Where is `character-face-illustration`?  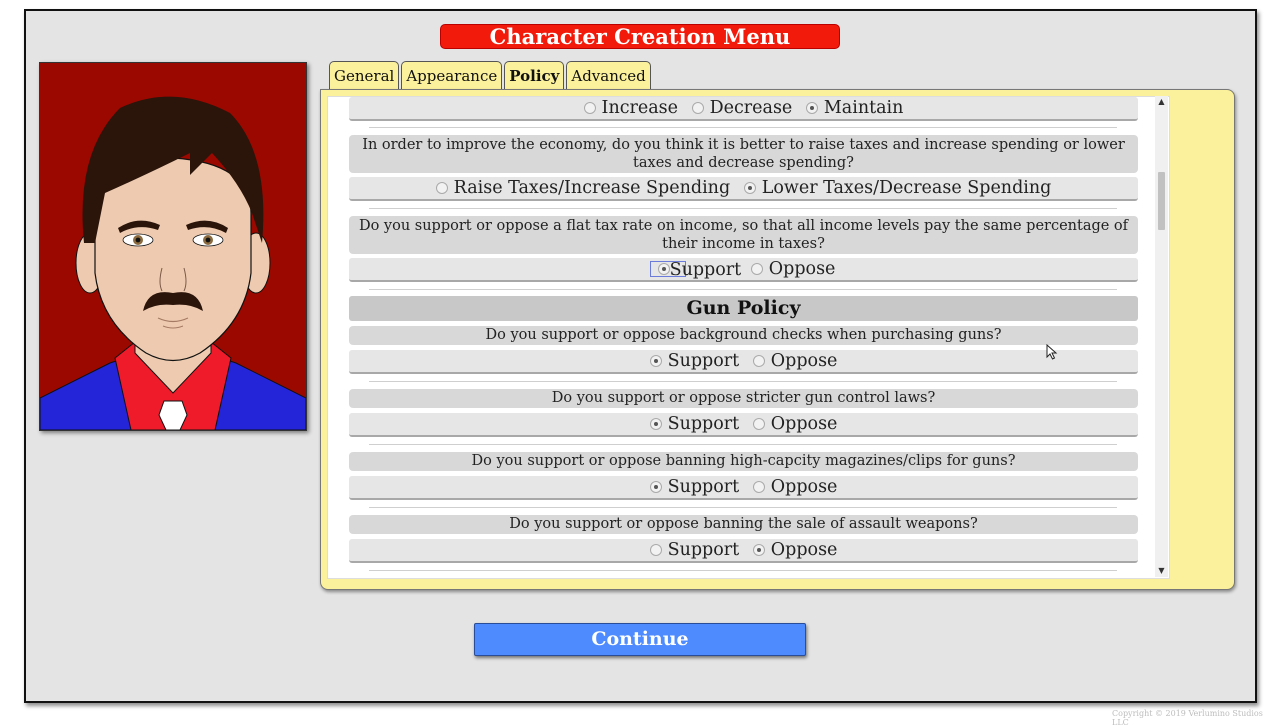 character-face-illustration is located at coordinates (173, 246).